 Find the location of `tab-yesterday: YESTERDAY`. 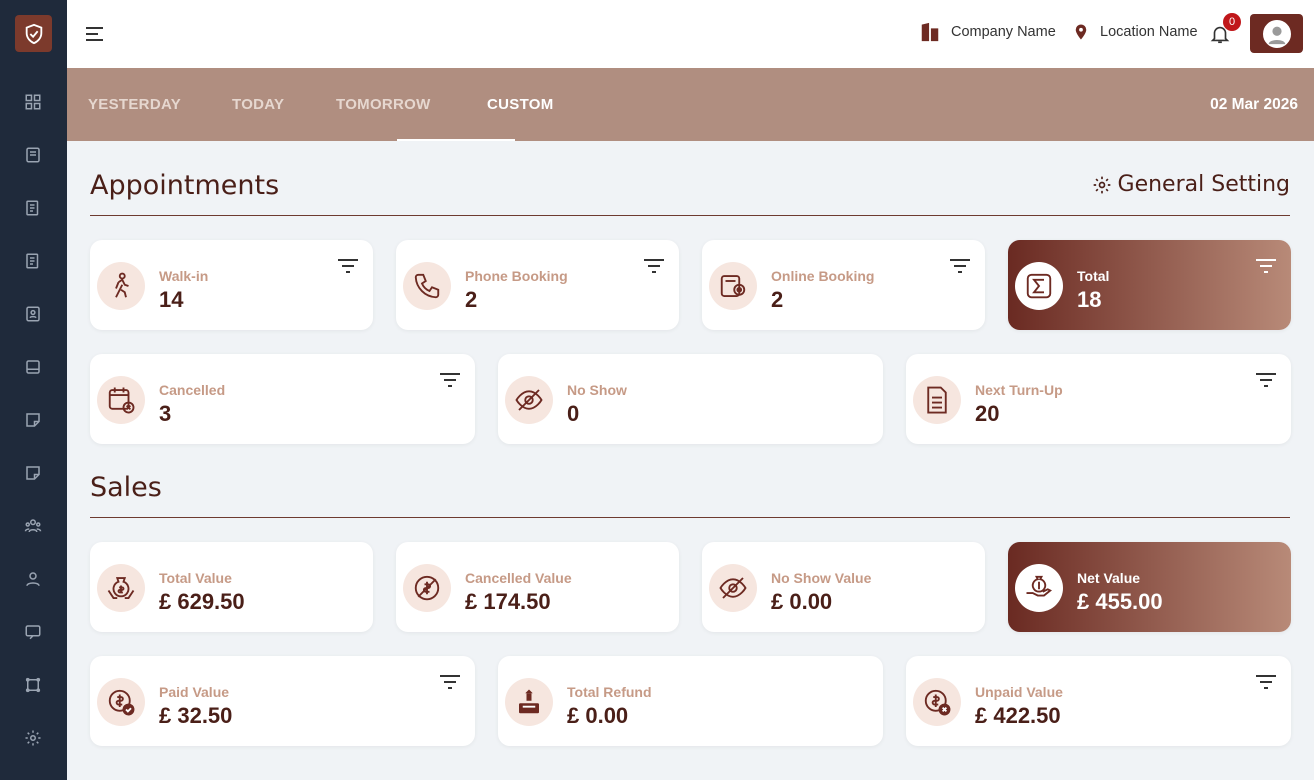

tab-yesterday: YESTERDAY is located at coordinates (134, 104).